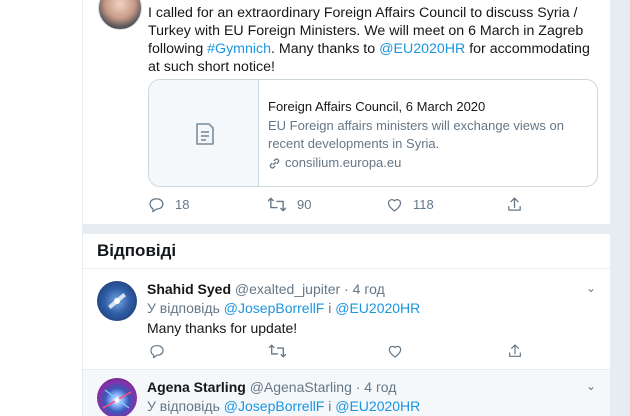 Image resolution: width=630 pixels, height=416 pixels. What do you see at coordinates (287, 289) in the screenshot?
I see `reply-author-handle: @exalted_jupiter` at bounding box center [287, 289].